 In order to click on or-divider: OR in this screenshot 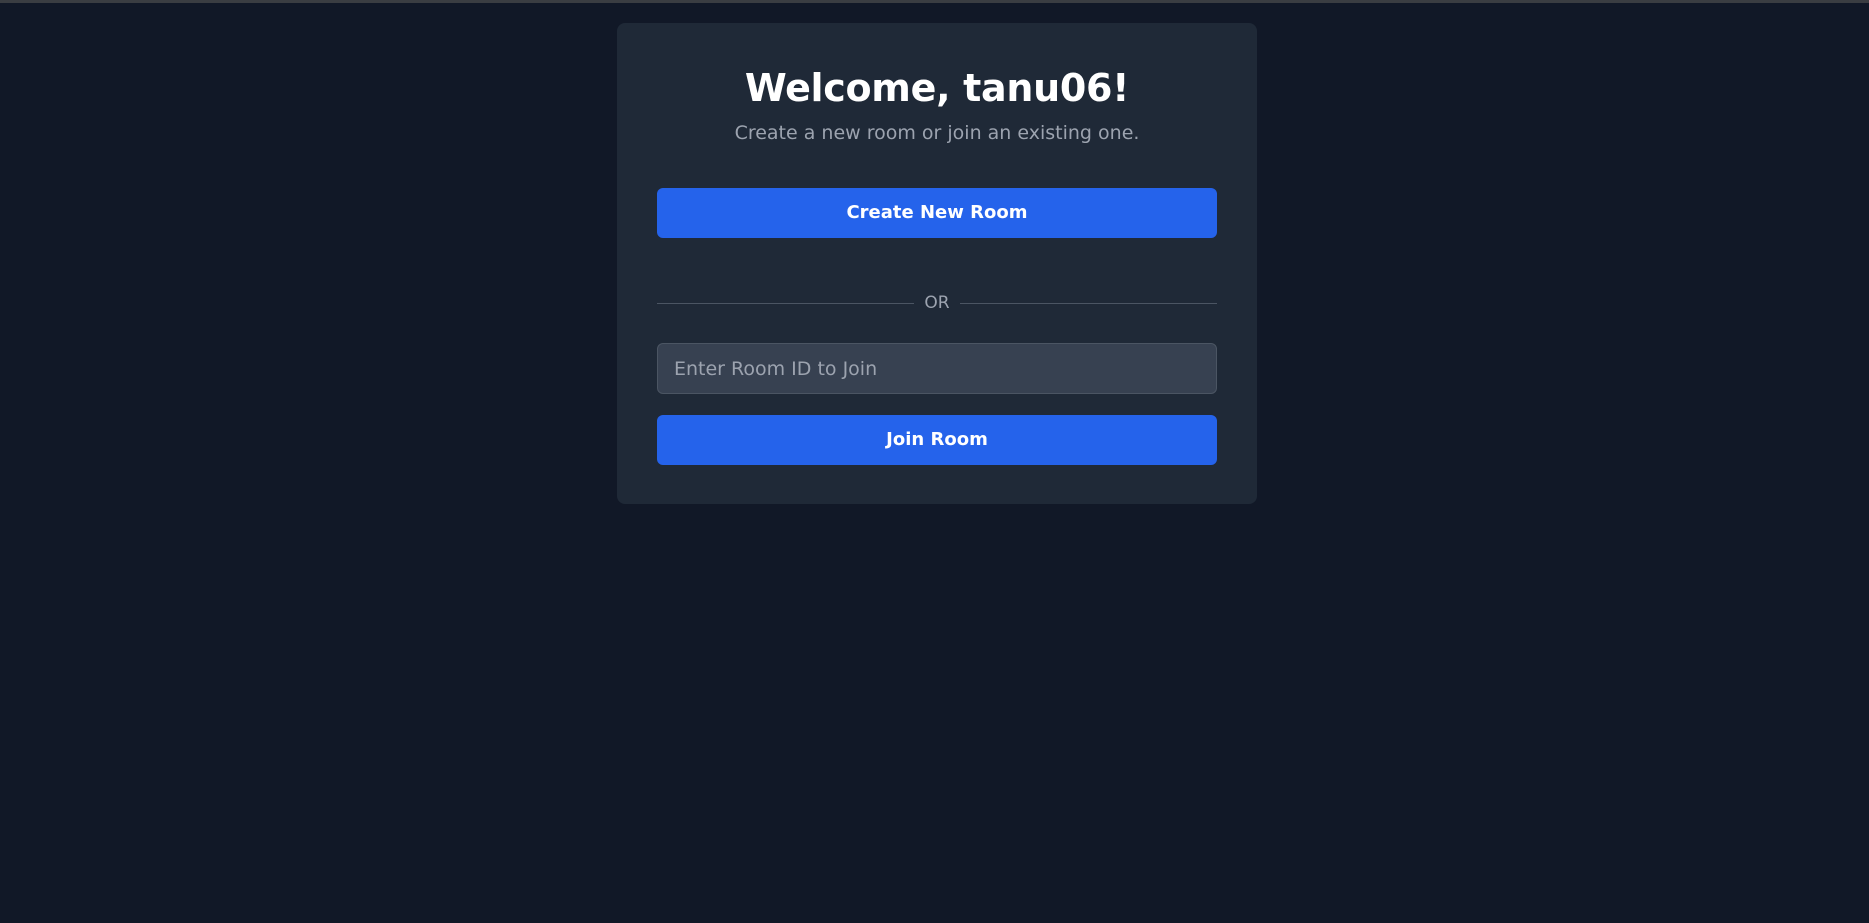, I will do `click(937, 303)`.